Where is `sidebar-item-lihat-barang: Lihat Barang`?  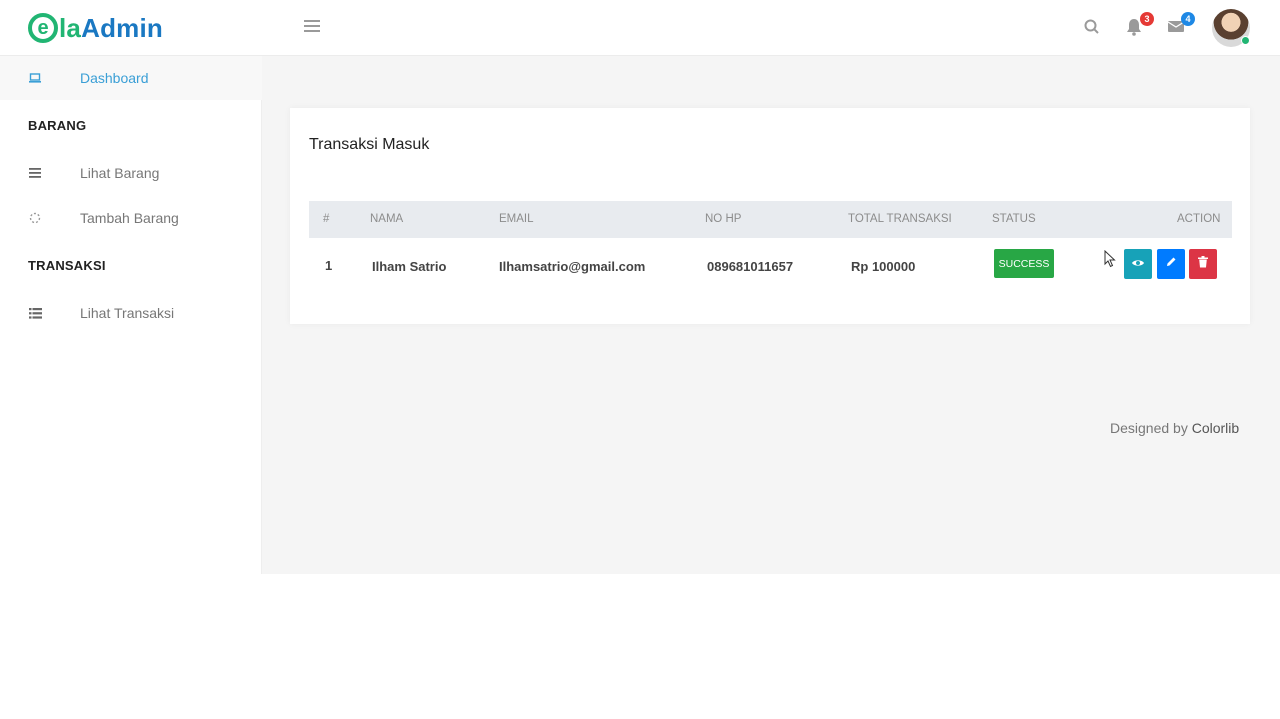 sidebar-item-lihat-barang: Lihat Barang is located at coordinates (131, 173).